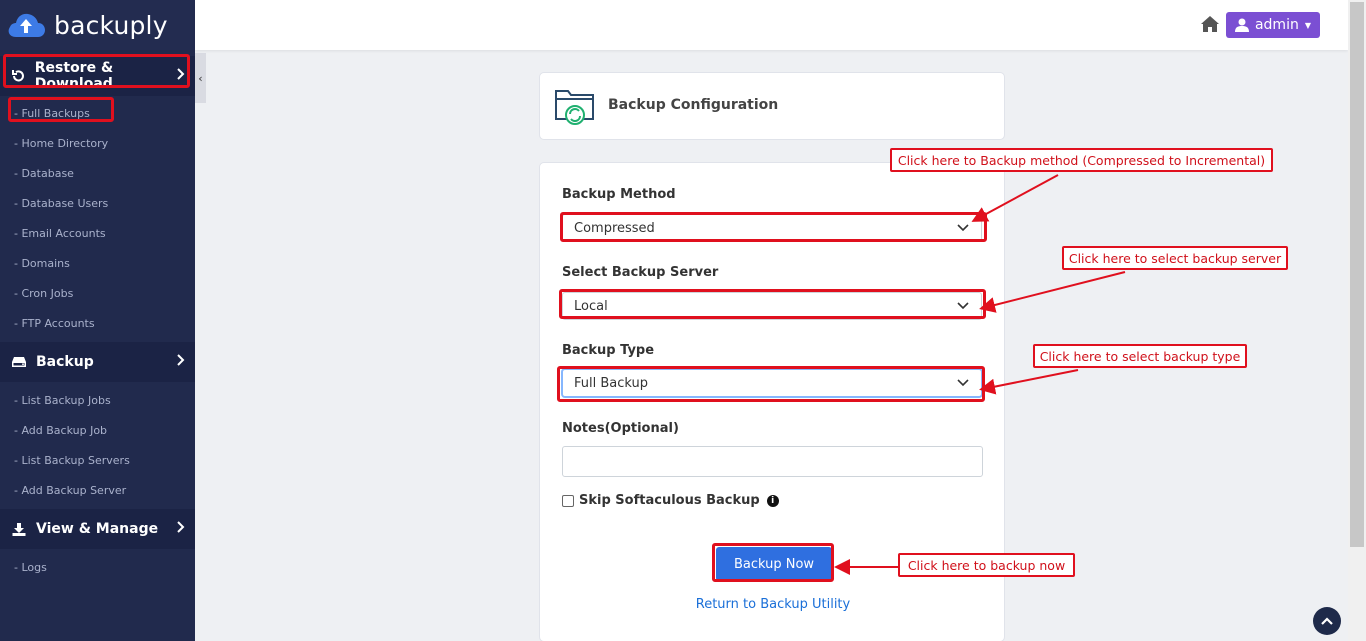  Describe the element at coordinates (773, 604) in the screenshot. I see `return-to-backup-utility-link: Return to Backup Utility` at that location.